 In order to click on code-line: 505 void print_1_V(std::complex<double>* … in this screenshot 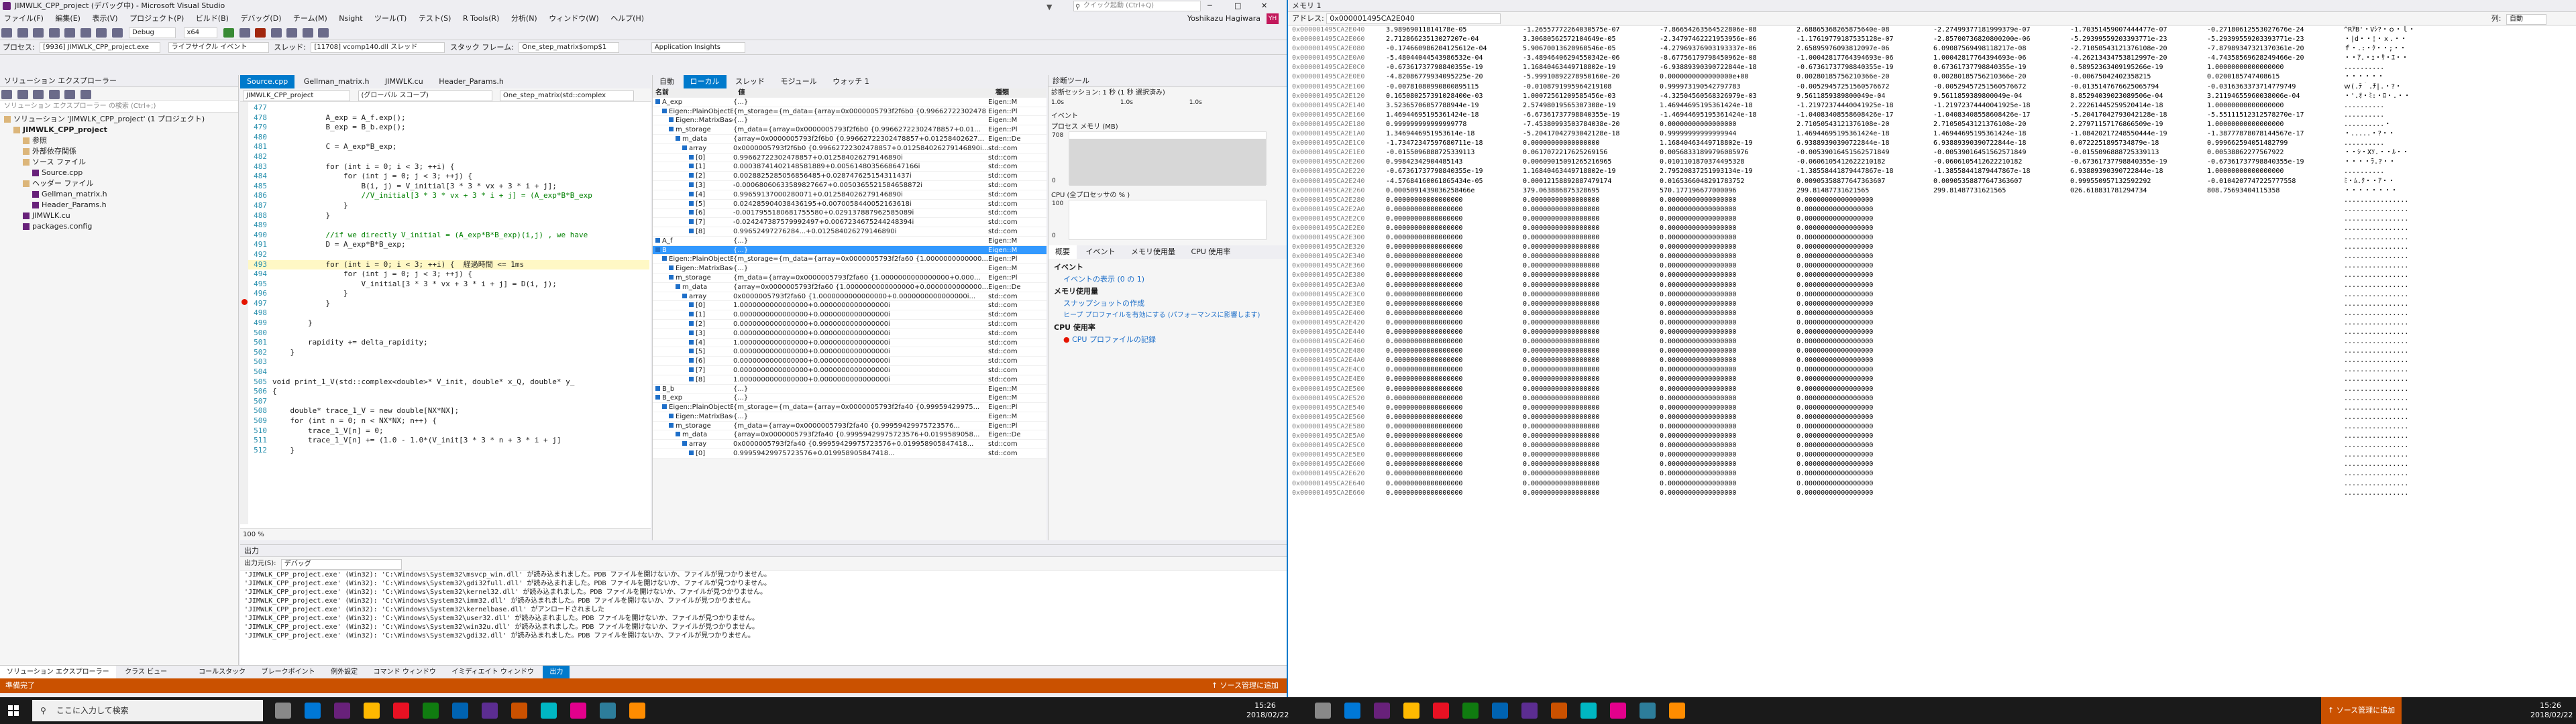, I will do `click(448, 382)`.